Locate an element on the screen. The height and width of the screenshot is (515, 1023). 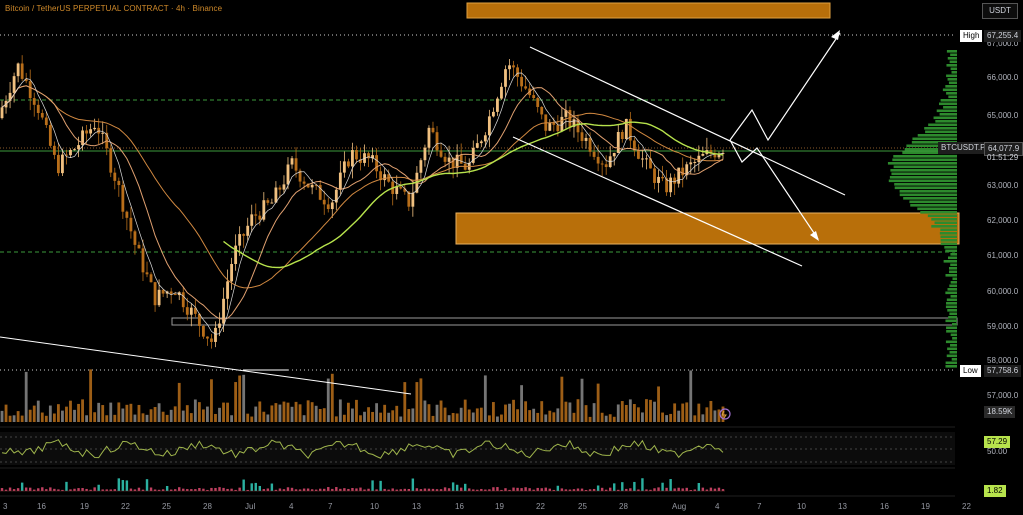
currency-selector: USDT is located at coordinates (1000, 11).